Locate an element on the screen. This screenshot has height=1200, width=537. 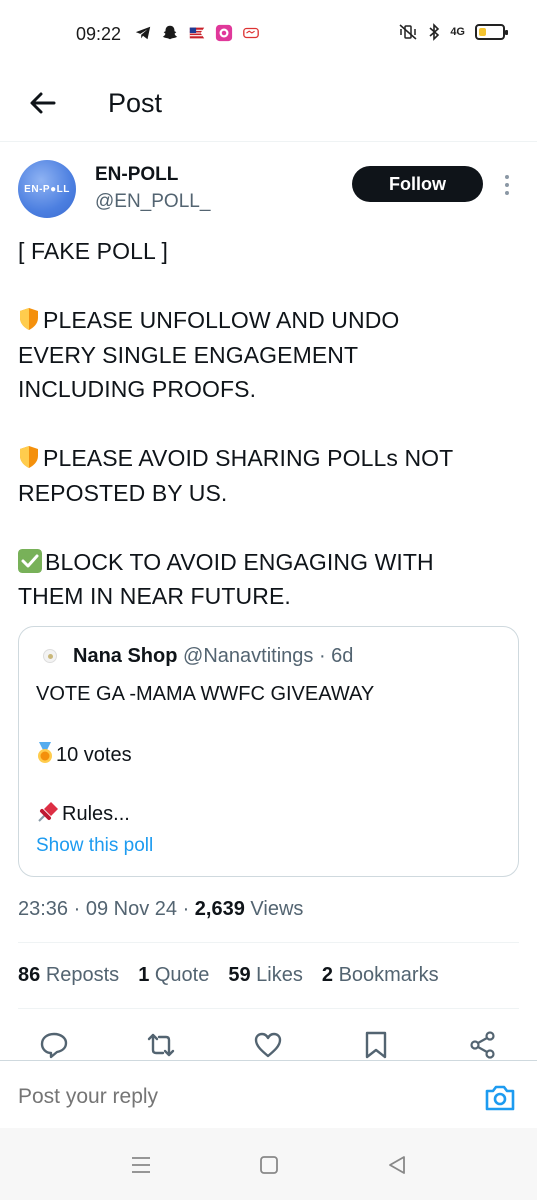
post-line: PLEASE UNFOLLOW AND UNDO is located at coordinates (270, 320).